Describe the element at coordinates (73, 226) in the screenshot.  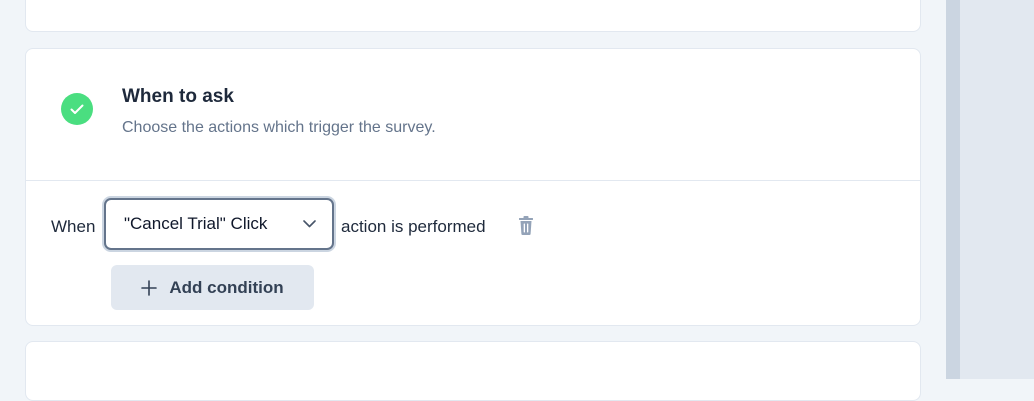
I see `when-label: When` at that location.